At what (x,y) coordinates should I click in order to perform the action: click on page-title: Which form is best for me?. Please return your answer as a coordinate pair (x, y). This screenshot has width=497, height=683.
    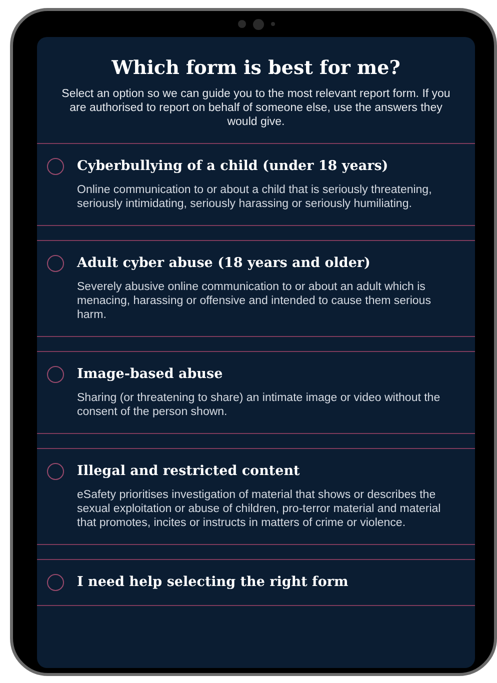
    Looking at the image, I should click on (256, 68).